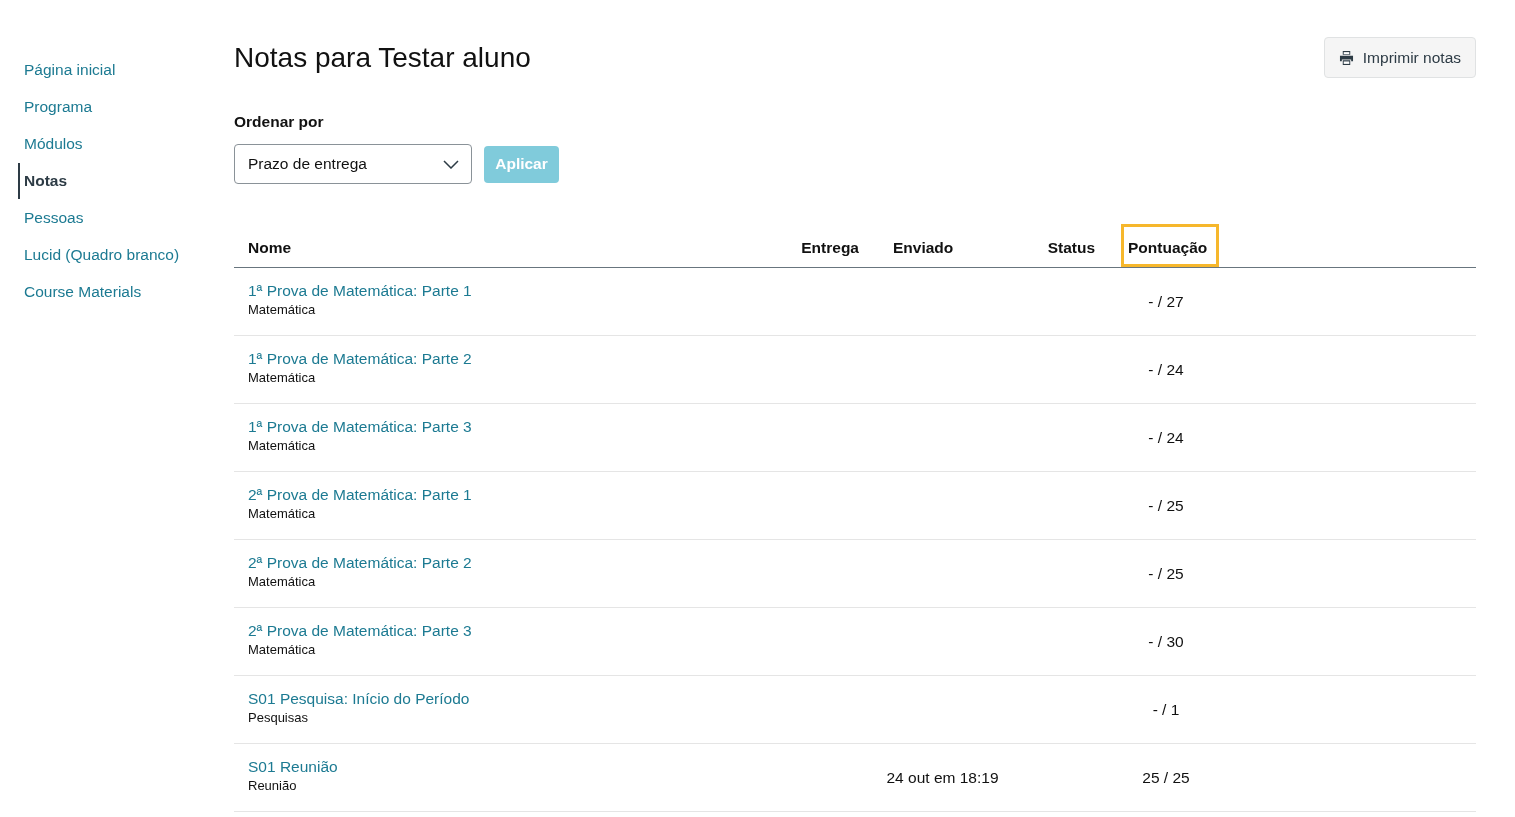 The width and height of the screenshot is (1515, 817). What do you see at coordinates (360, 631) in the screenshot?
I see `assignment-link: 2ª Prova de Matemática: Parte 3` at bounding box center [360, 631].